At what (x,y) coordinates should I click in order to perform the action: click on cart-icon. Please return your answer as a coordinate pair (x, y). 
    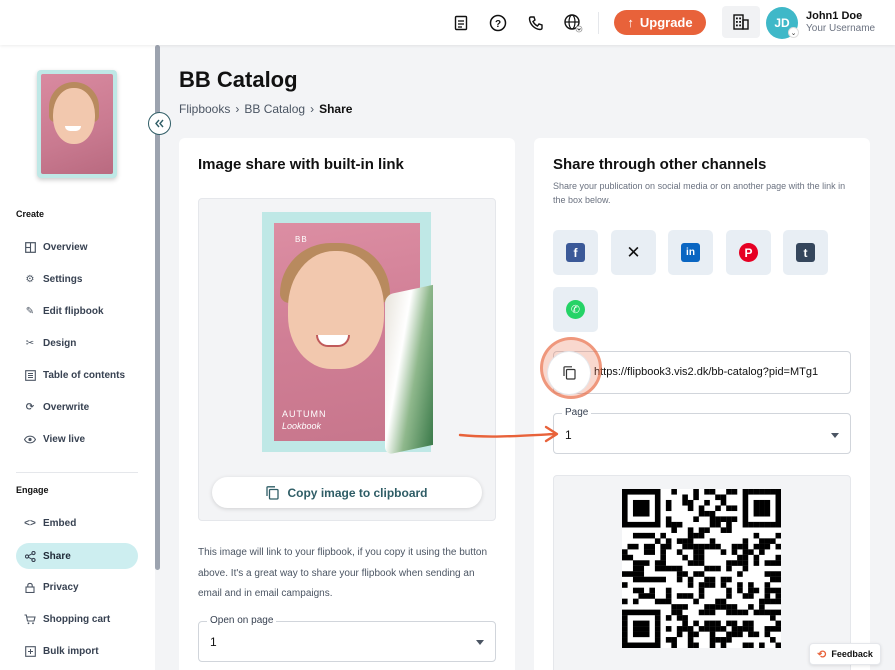
    Looking at the image, I should click on (30, 619).